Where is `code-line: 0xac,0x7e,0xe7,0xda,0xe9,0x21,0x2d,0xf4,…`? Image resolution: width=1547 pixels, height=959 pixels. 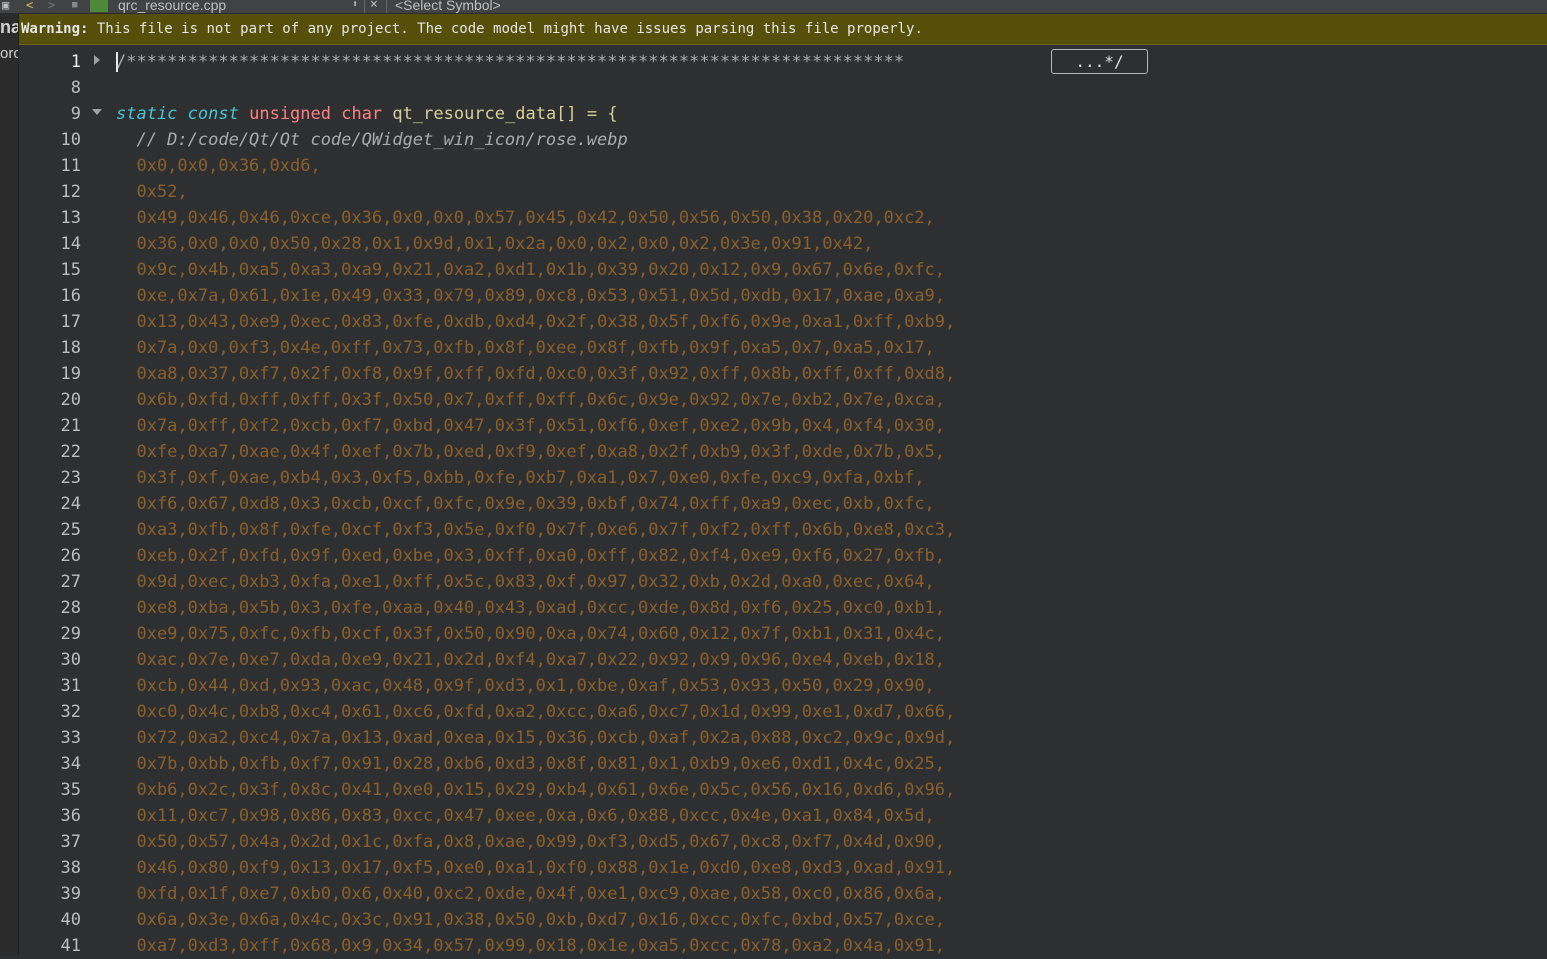
code-line: 0xac,0x7e,0xe7,0xda,0xe9,0x21,0x2d,0xf4,… is located at coordinates (530, 660).